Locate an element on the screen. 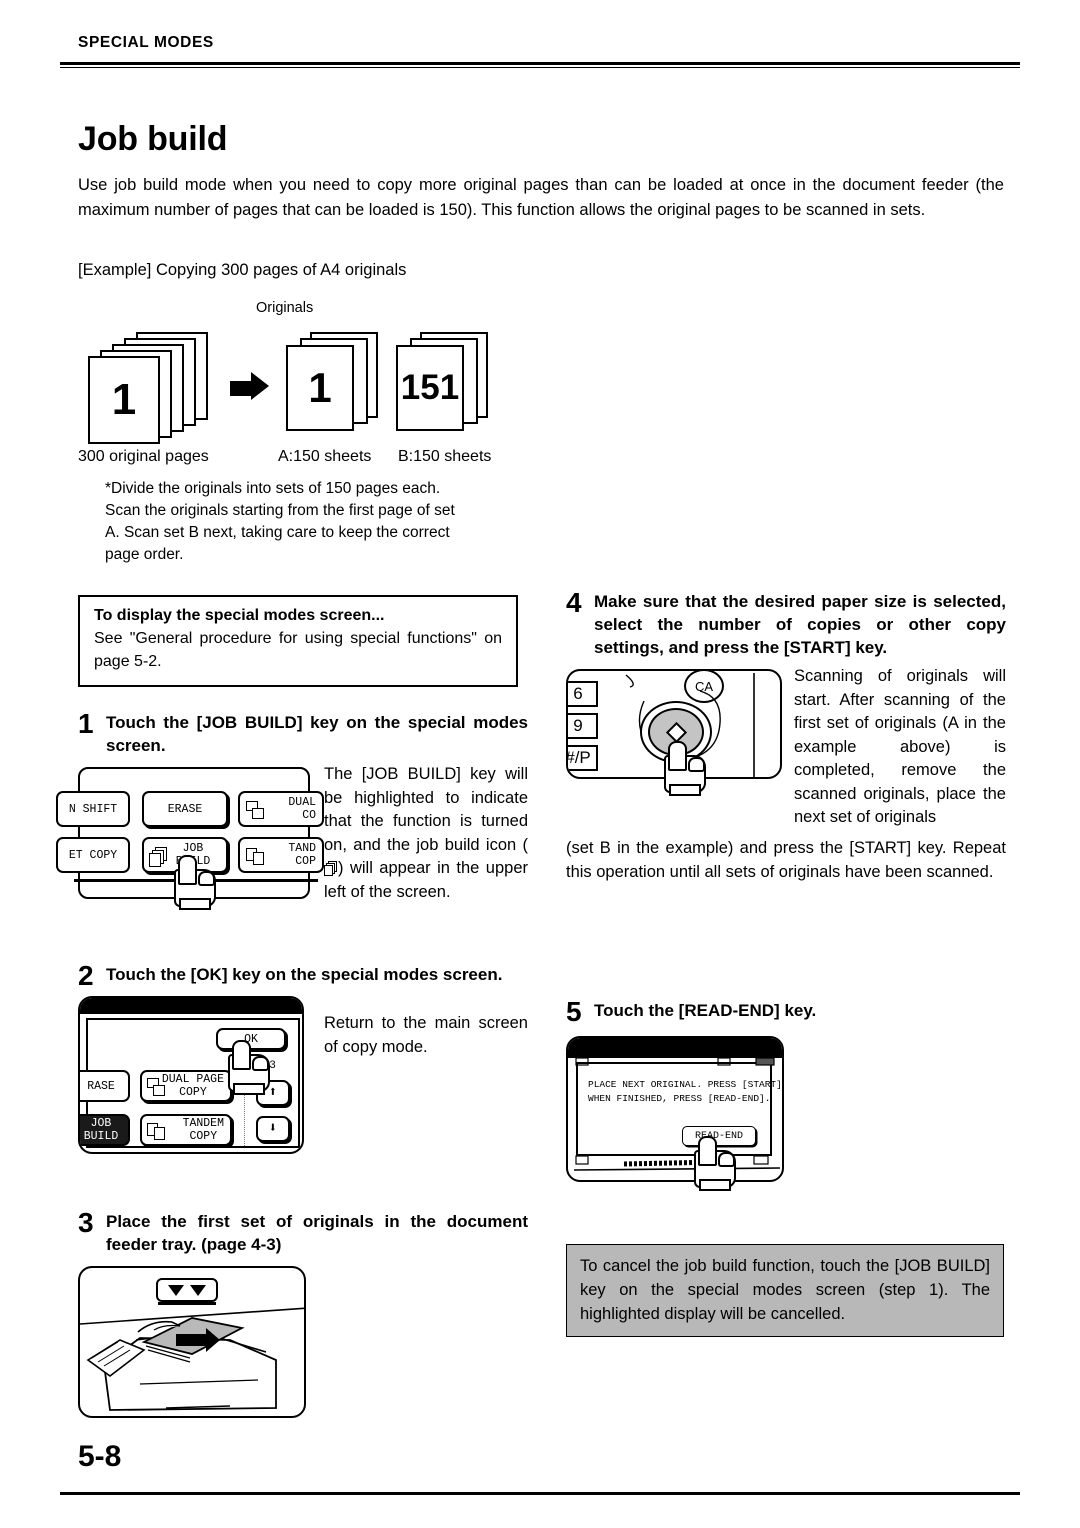 The height and width of the screenshot is (1528, 1080). panel-key-dual-page-copy-label: DUAL CO is located at coordinates (302, 809).